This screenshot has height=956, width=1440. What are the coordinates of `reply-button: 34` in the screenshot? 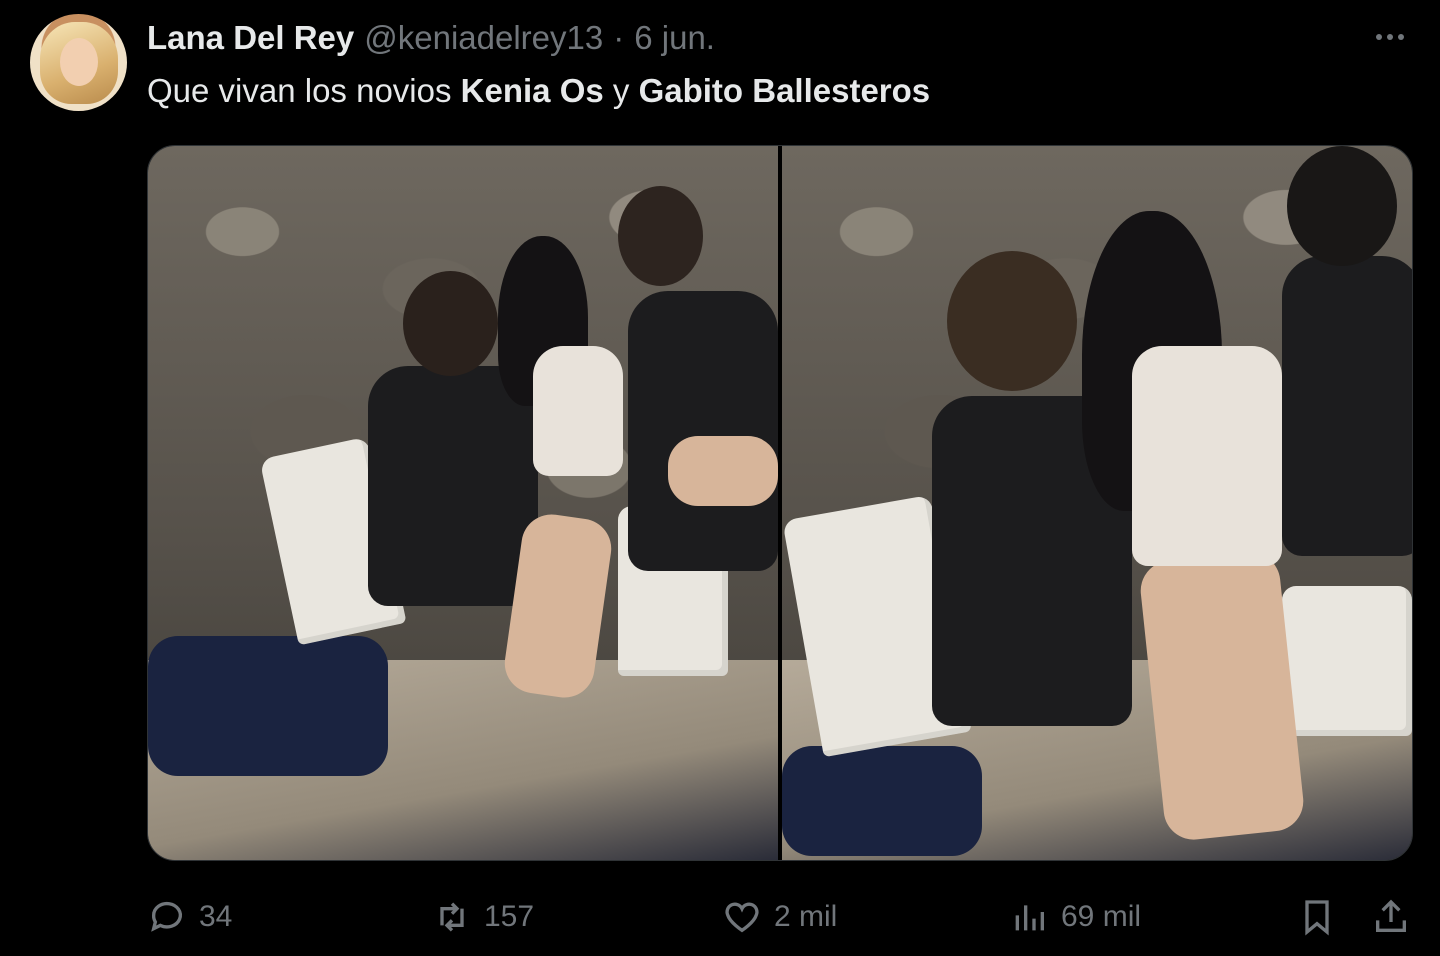 It's located at (189, 917).